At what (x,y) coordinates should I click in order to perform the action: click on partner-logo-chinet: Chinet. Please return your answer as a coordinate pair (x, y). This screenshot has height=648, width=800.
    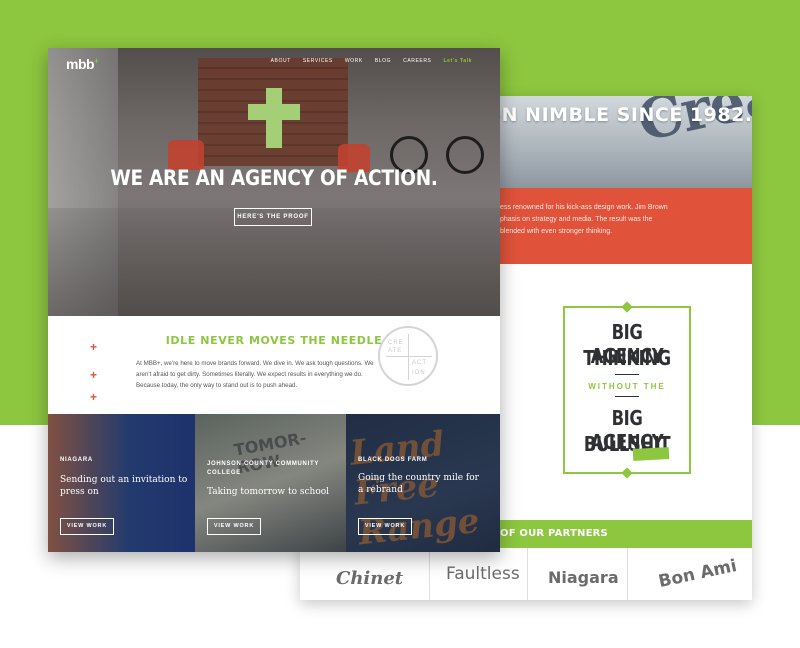
    Looking at the image, I should click on (365, 574).